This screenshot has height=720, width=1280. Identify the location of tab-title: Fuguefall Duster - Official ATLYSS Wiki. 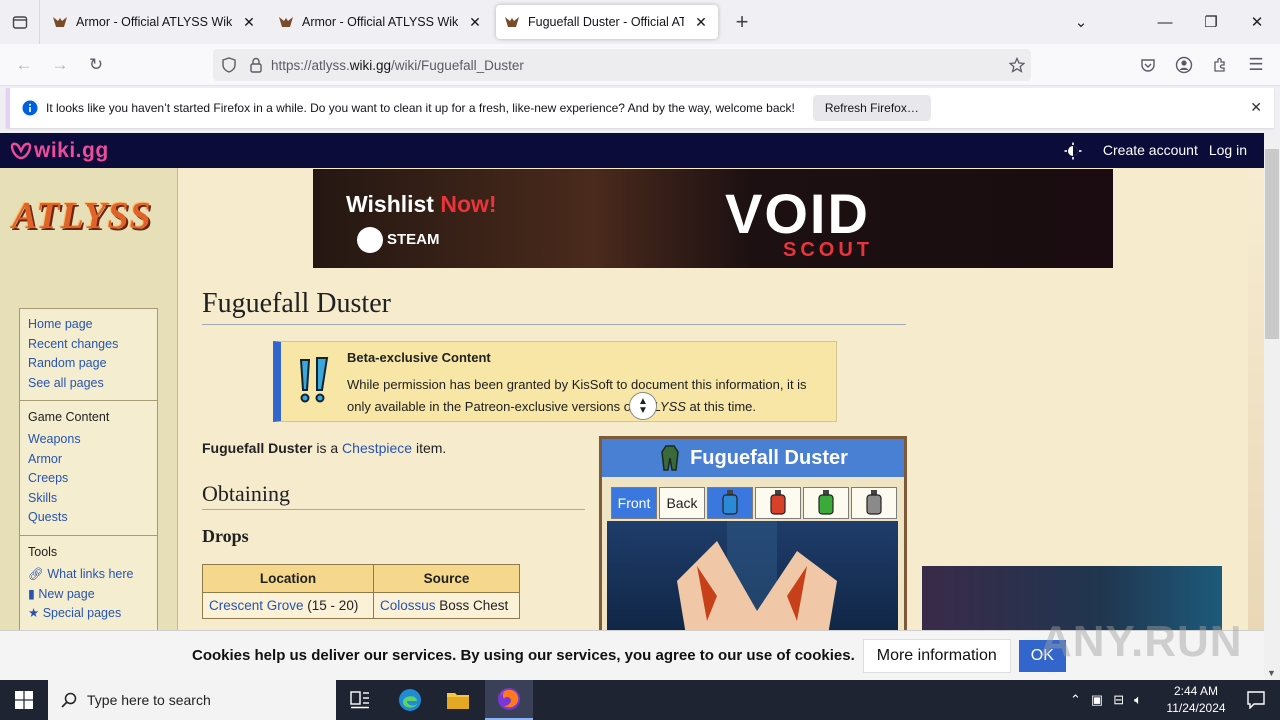
(606, 22).